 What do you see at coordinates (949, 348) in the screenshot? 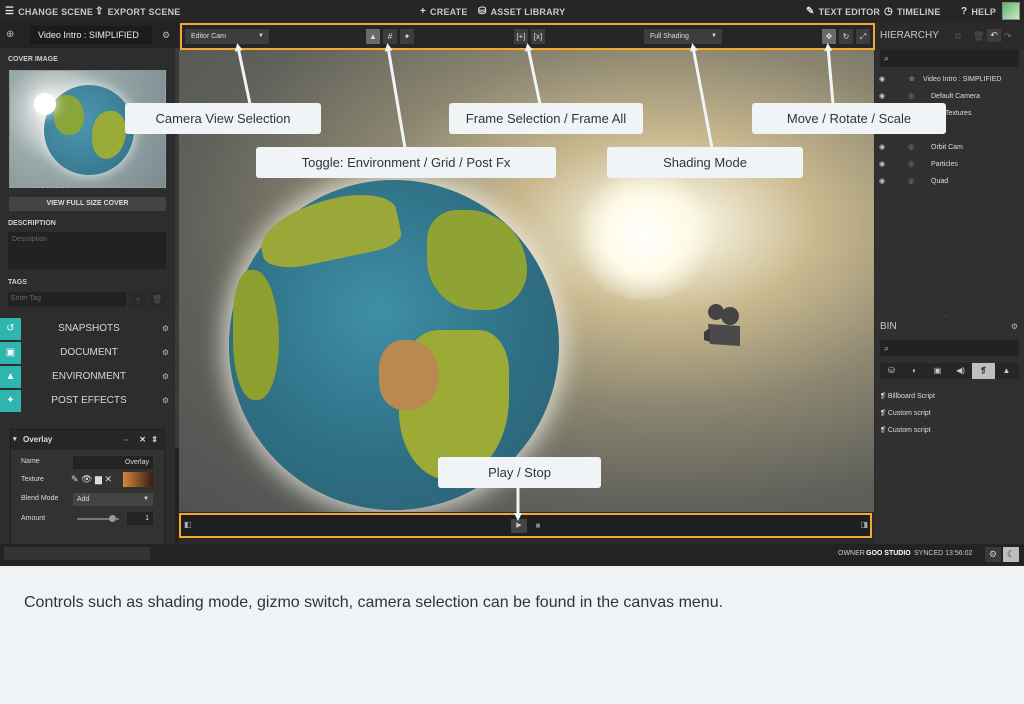
I see `bin-search-input: ⌕` at bounding box center [949, 348].